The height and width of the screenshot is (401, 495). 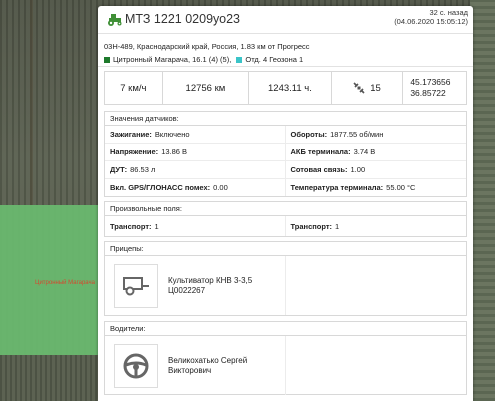 What do you see at coordinates (376, 169) in the screenshot?
I see `sensor-cell: Сотовая связь: 1.00` at bounding box center [376, 169].